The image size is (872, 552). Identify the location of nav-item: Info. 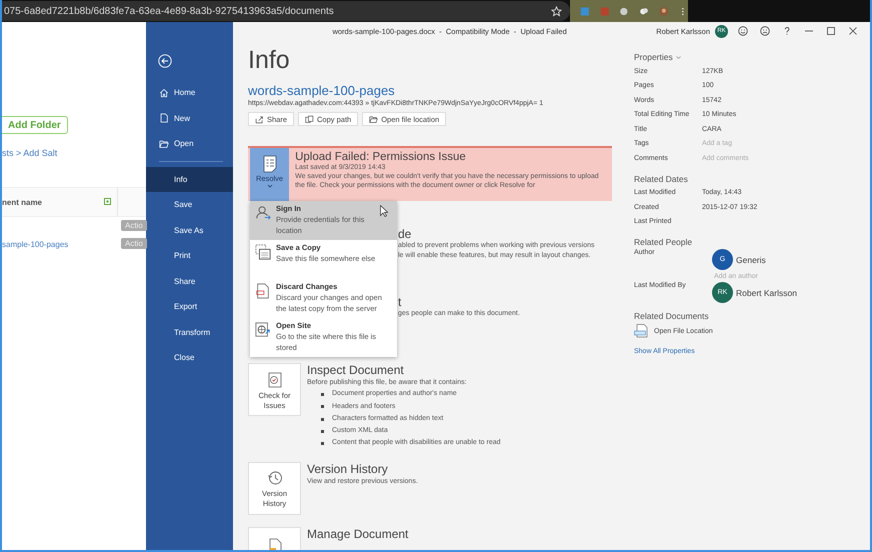
(189, 179).